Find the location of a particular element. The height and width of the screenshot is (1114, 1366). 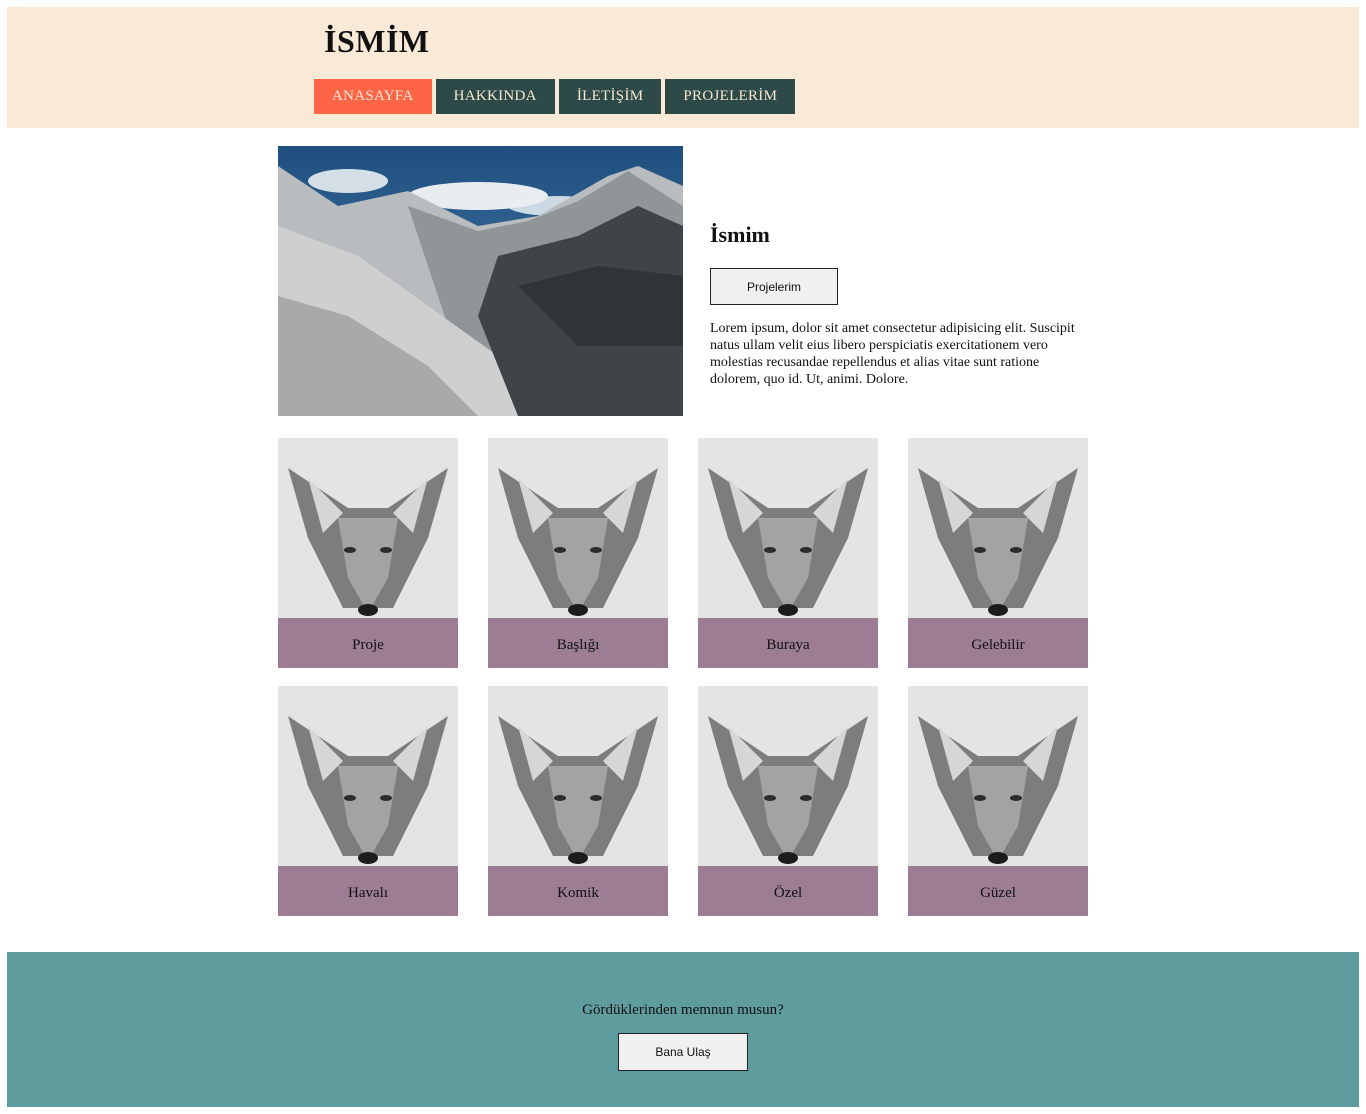

project-label: Başlığı is located at coordinates (578, 643).